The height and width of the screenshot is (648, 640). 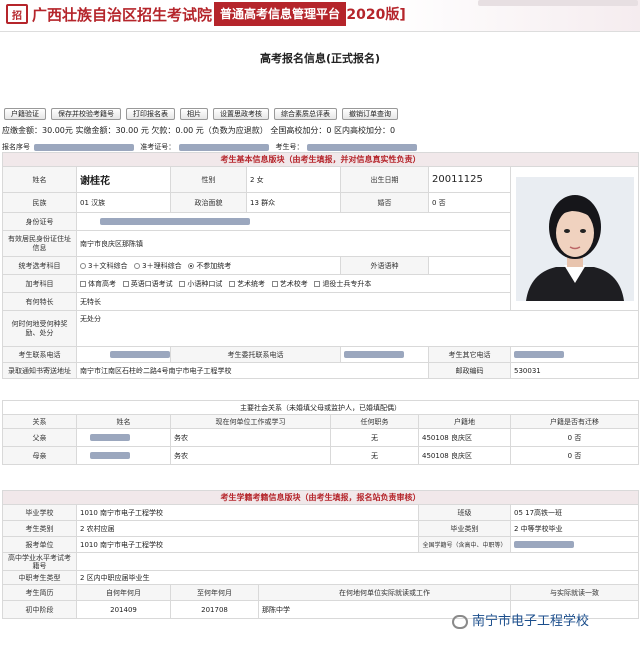 What do you see at coordinates (39, 354) in the screenshot?
I see `phone-label: 考生联系电话` at bounding box center [39, 354].